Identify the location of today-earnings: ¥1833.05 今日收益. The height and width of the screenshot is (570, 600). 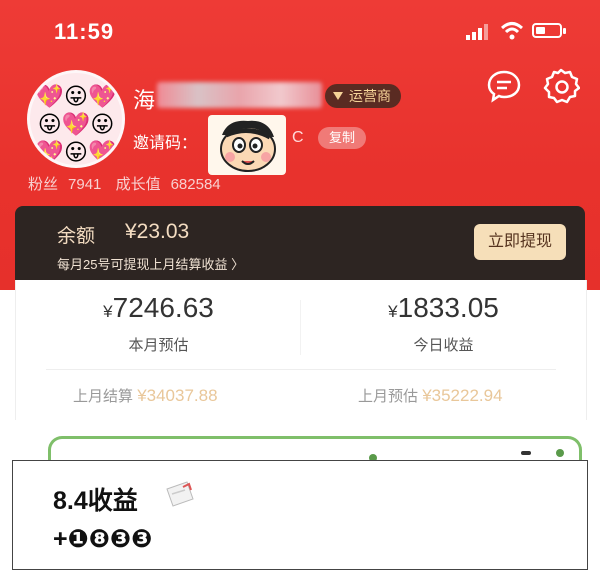
(443, 323).